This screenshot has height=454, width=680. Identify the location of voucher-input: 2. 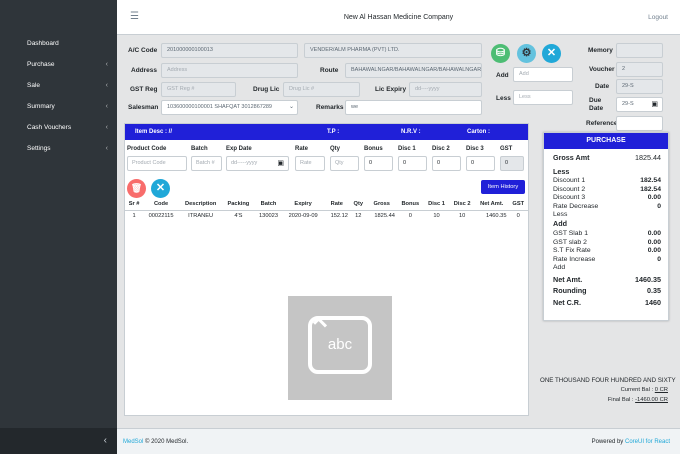
(639, 69).